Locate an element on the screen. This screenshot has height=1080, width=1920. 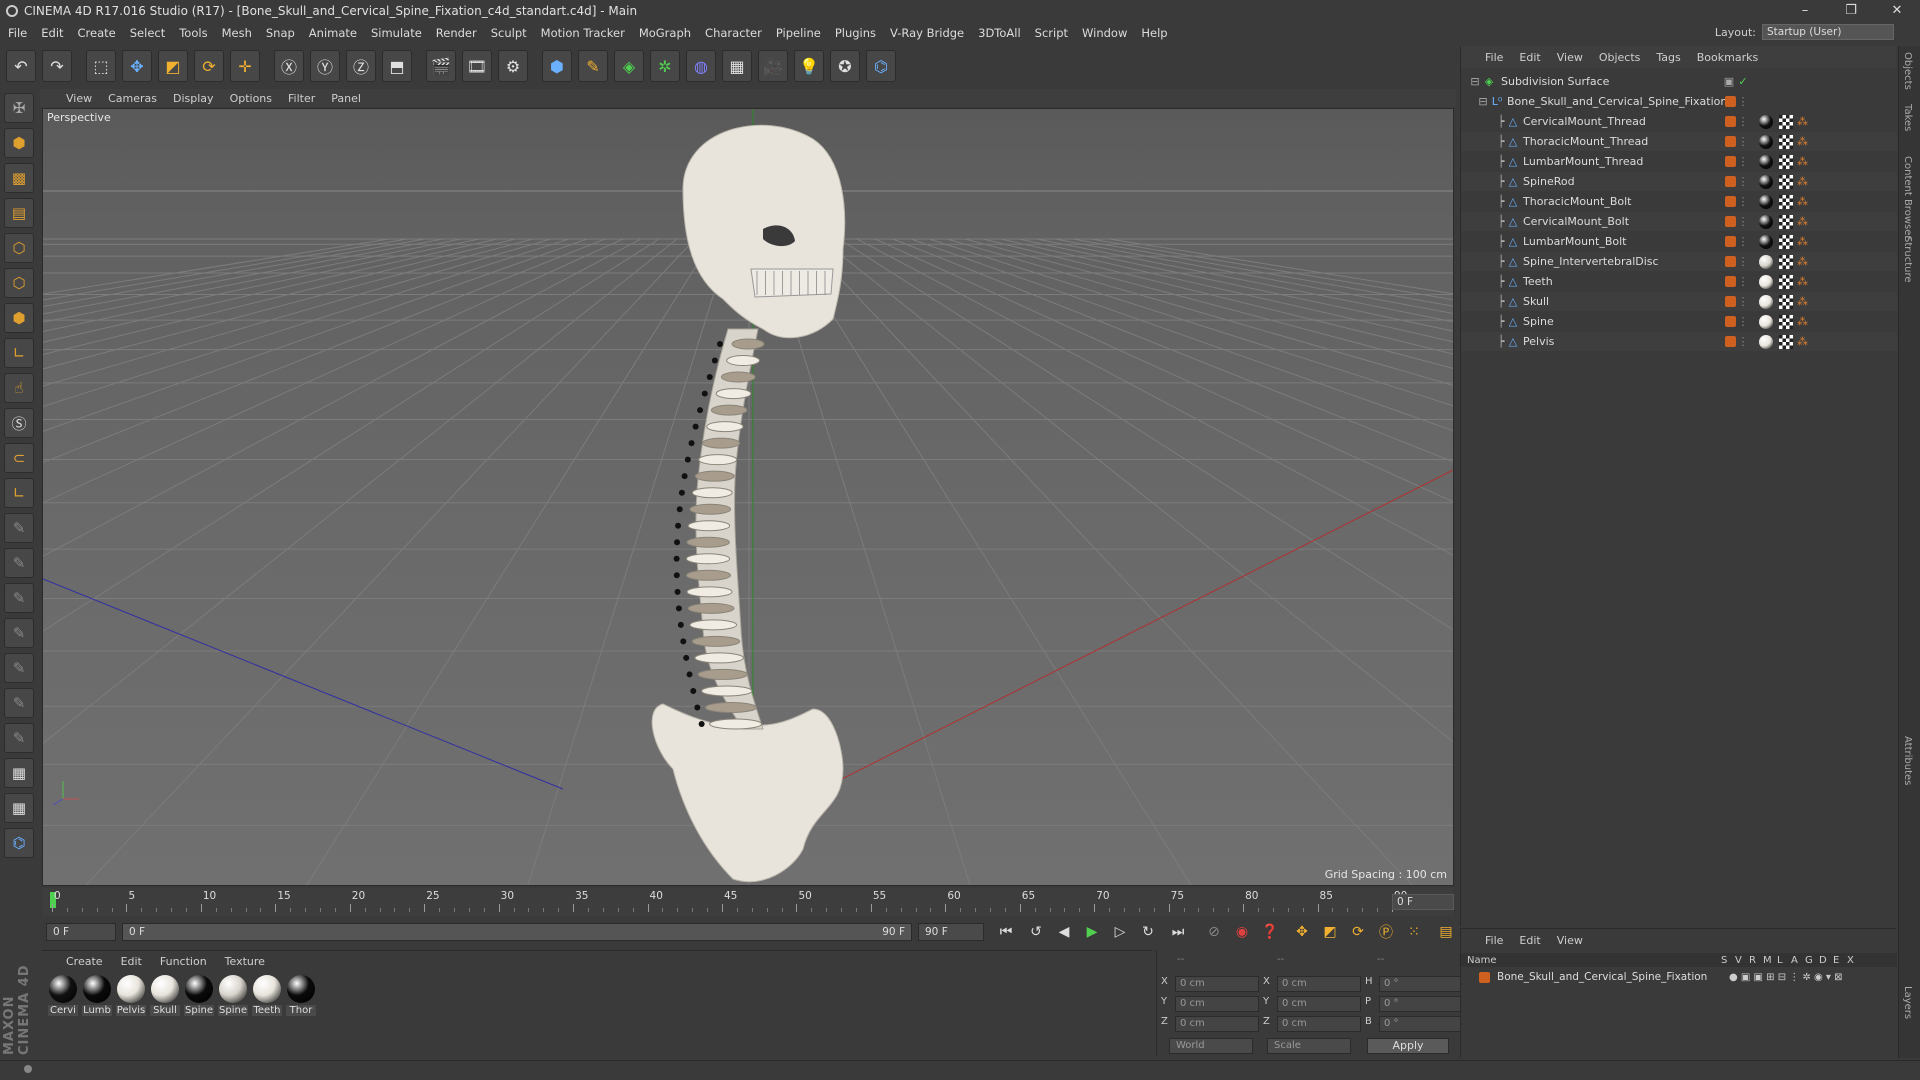
menu-script: Script is located at coordinates (1051, 33).